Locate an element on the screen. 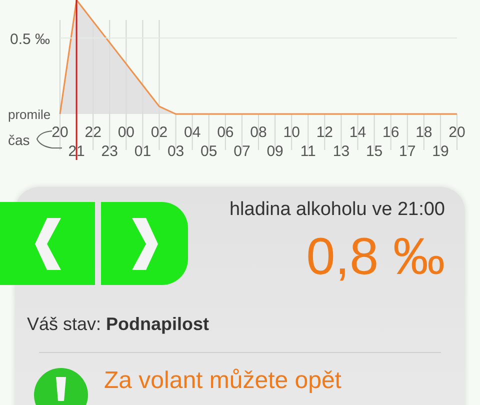 The height and width of the screenshot is (405, 480). x-tick-label: 13 is located at coordinates (341, 151).